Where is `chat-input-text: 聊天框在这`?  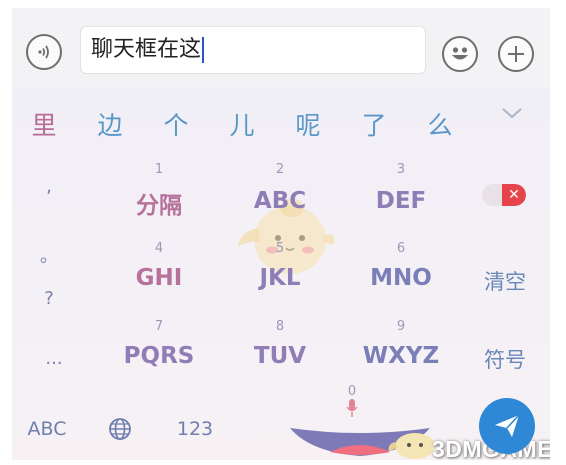
chat-input-text: 聊天框在这 is located at coordinates (146, 49).